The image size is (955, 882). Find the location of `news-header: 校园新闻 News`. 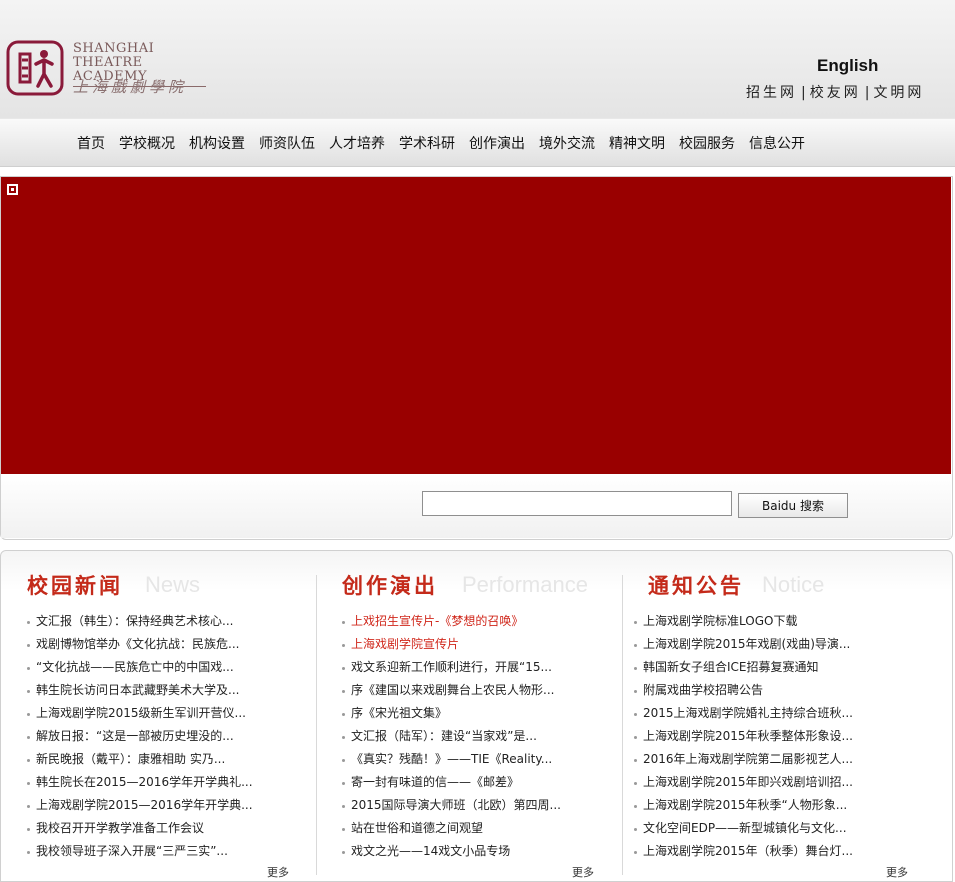

news-header: 校园新闻 News is located at coordinates (169, 582).